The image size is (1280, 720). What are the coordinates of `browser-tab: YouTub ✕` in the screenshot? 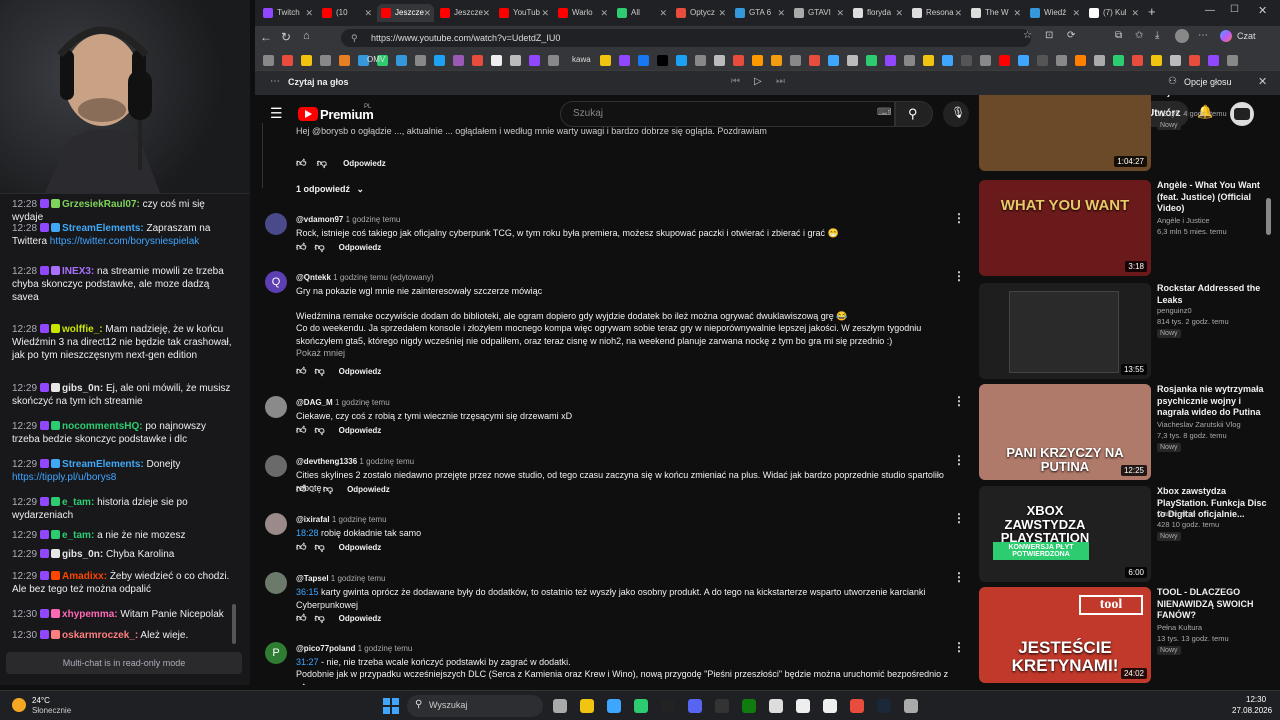 It's located at (523, 13).